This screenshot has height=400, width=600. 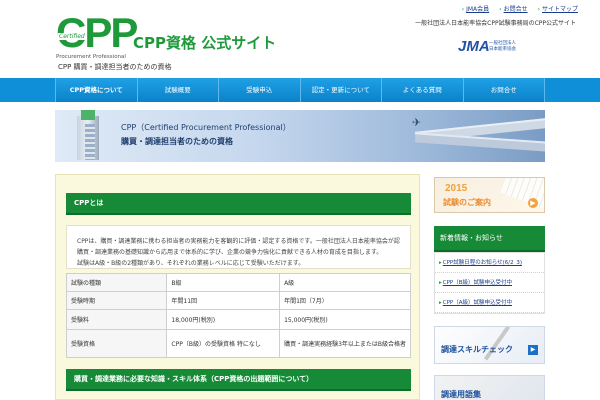 What do you see at coordinates (489, 195) in the screenshot?
I see `exam-info-banner: 2015 試験のご案内 ▶` at bounding box center [489, 195].